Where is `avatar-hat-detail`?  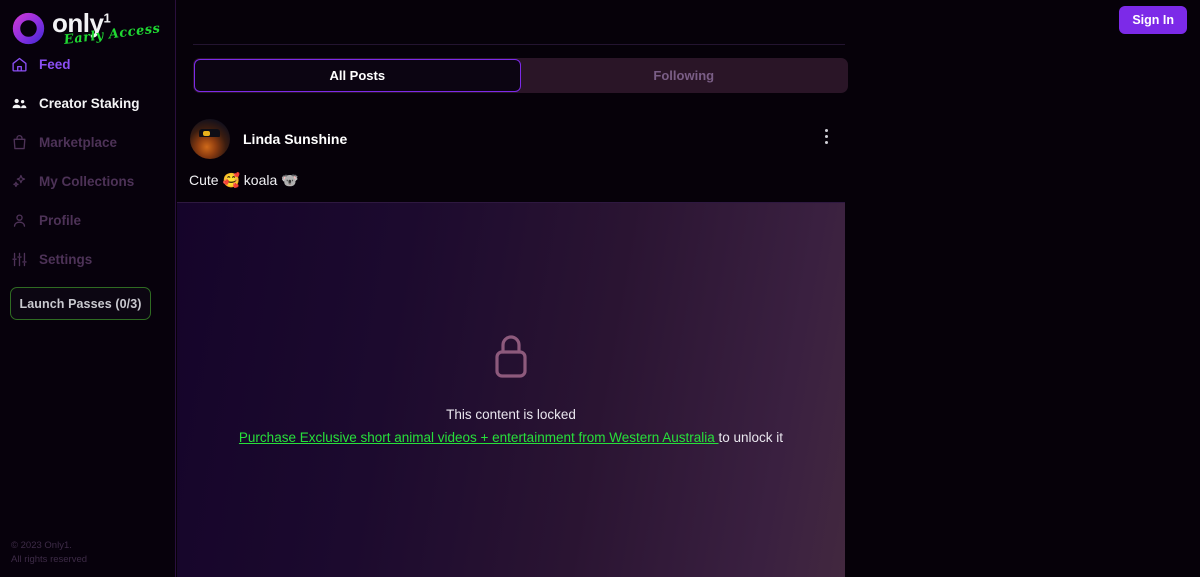
avatar-hat-detail is located at coordinates (209, 133).